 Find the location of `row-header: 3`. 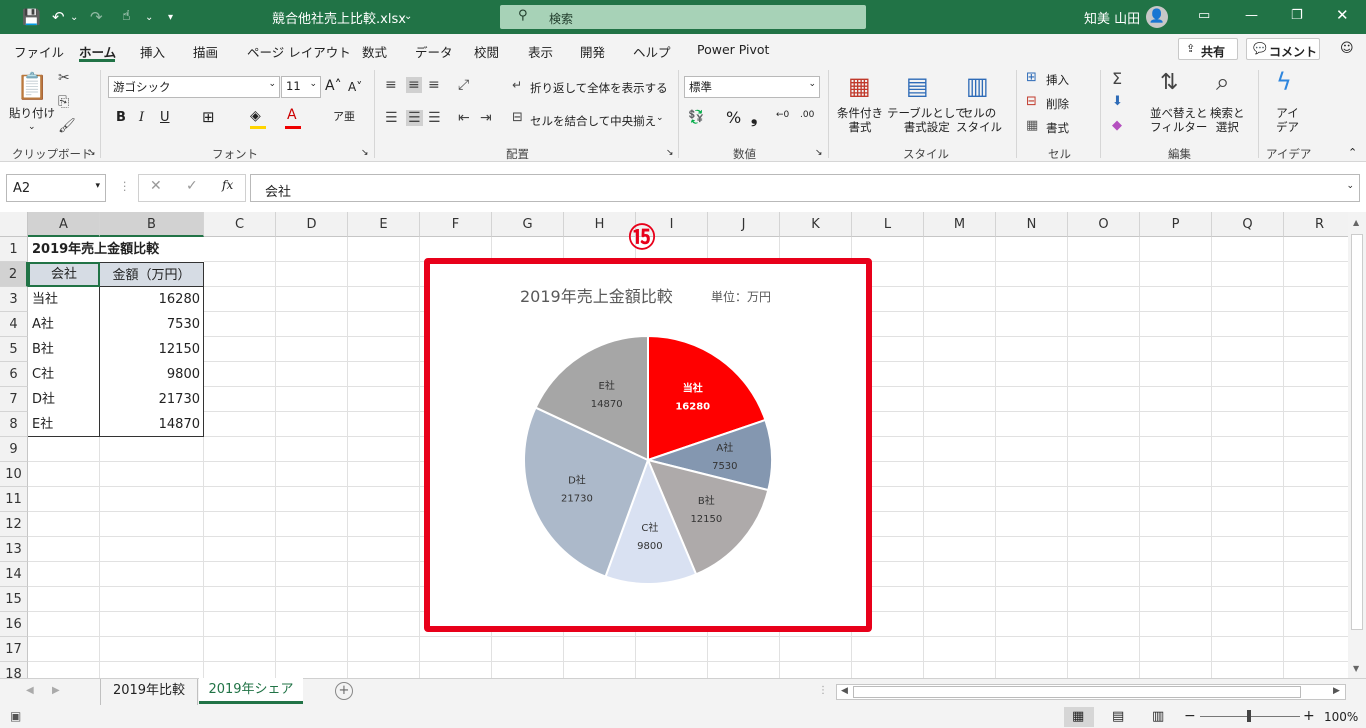

row-header: 3 is located at coordinates (14, 299).